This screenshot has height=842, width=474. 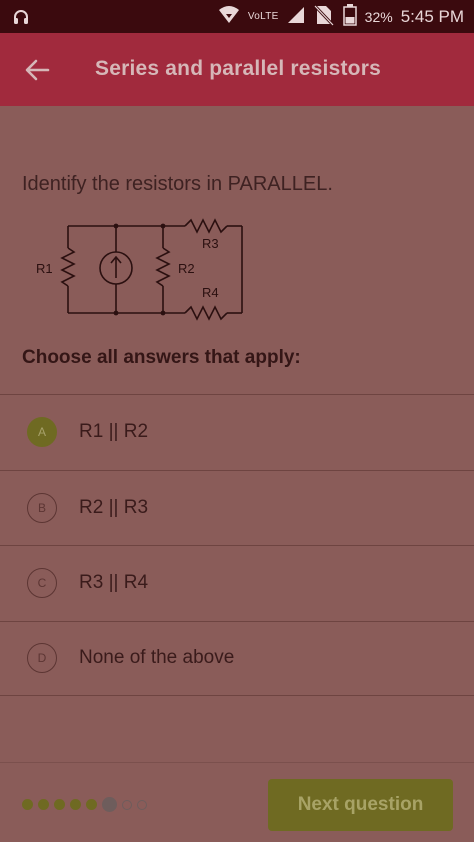 What do you see at coordinates (42, 583) in the screenshot?
I see `option-letter-badge: C` at bounding box center [42, 583].